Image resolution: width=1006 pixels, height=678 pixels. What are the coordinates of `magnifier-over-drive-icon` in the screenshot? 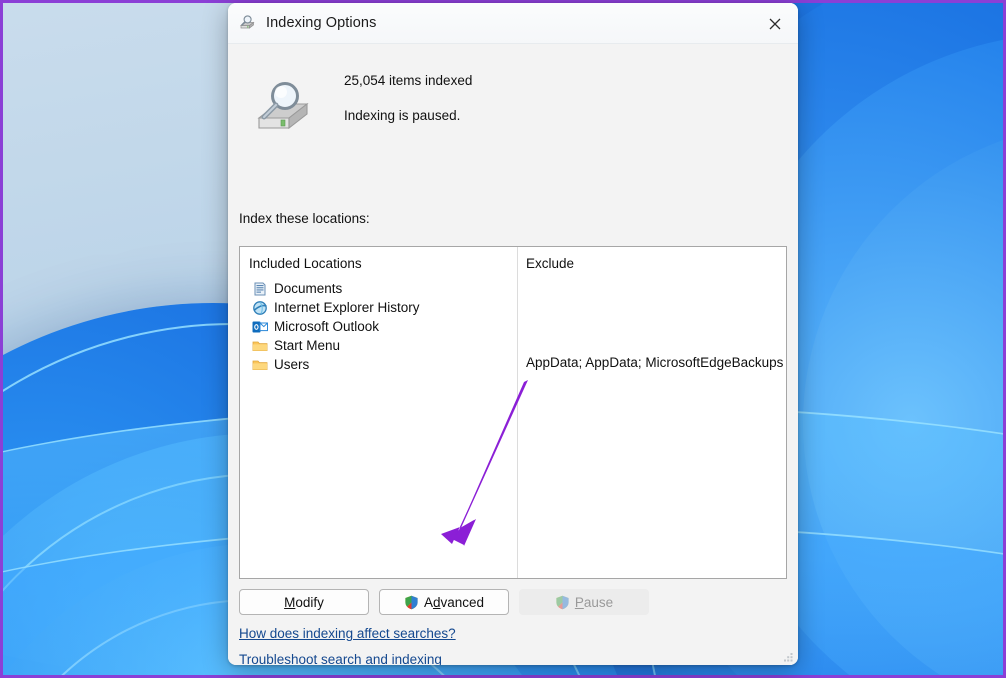 It's located at (286, 109).